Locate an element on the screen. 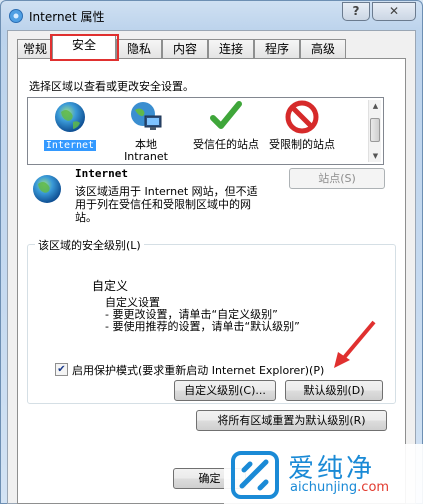 Image resolution: width=423 pixels, height=504 pixels. no-entry-icon is located at coordinates (302, 117).